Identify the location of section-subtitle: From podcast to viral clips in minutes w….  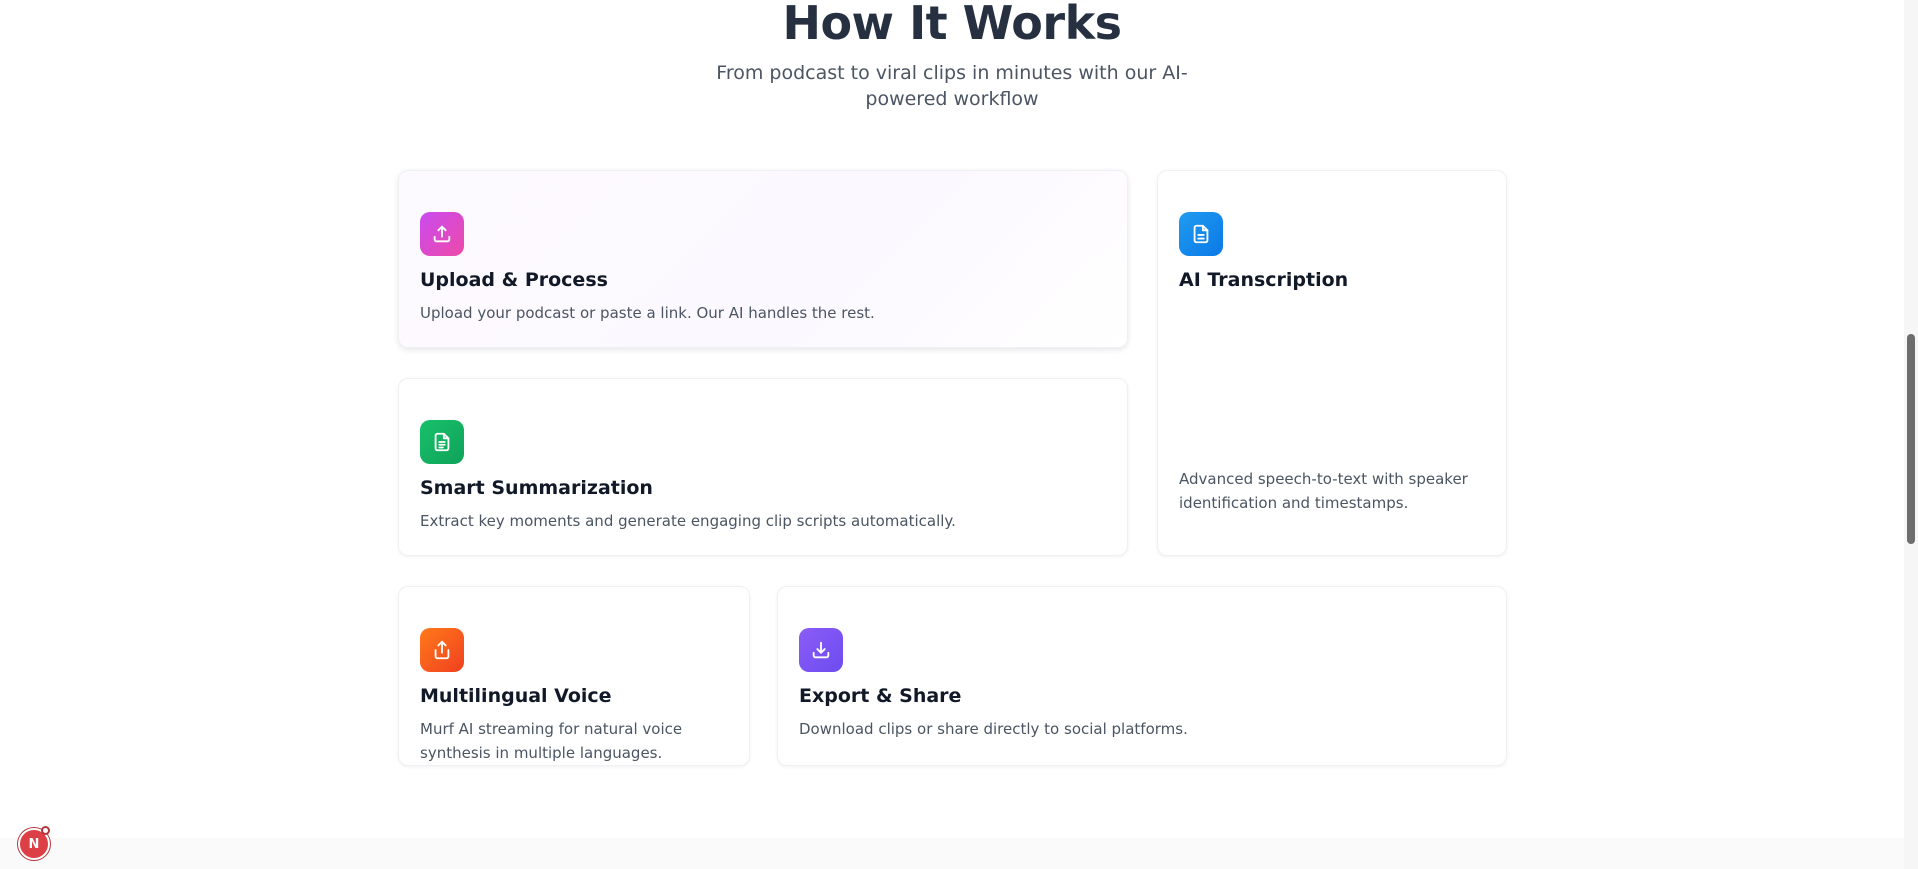
(952, 86).